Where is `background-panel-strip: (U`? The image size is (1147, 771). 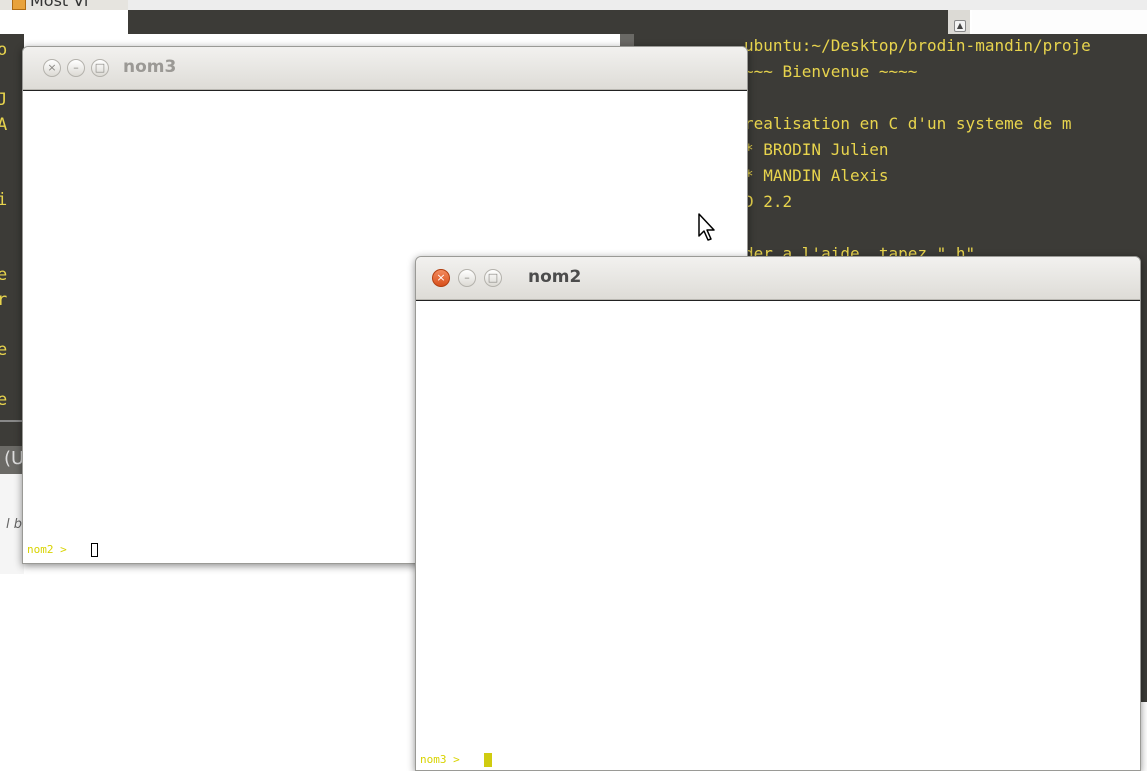 background-panel-strip: (U is located at coordinates (12, 460).